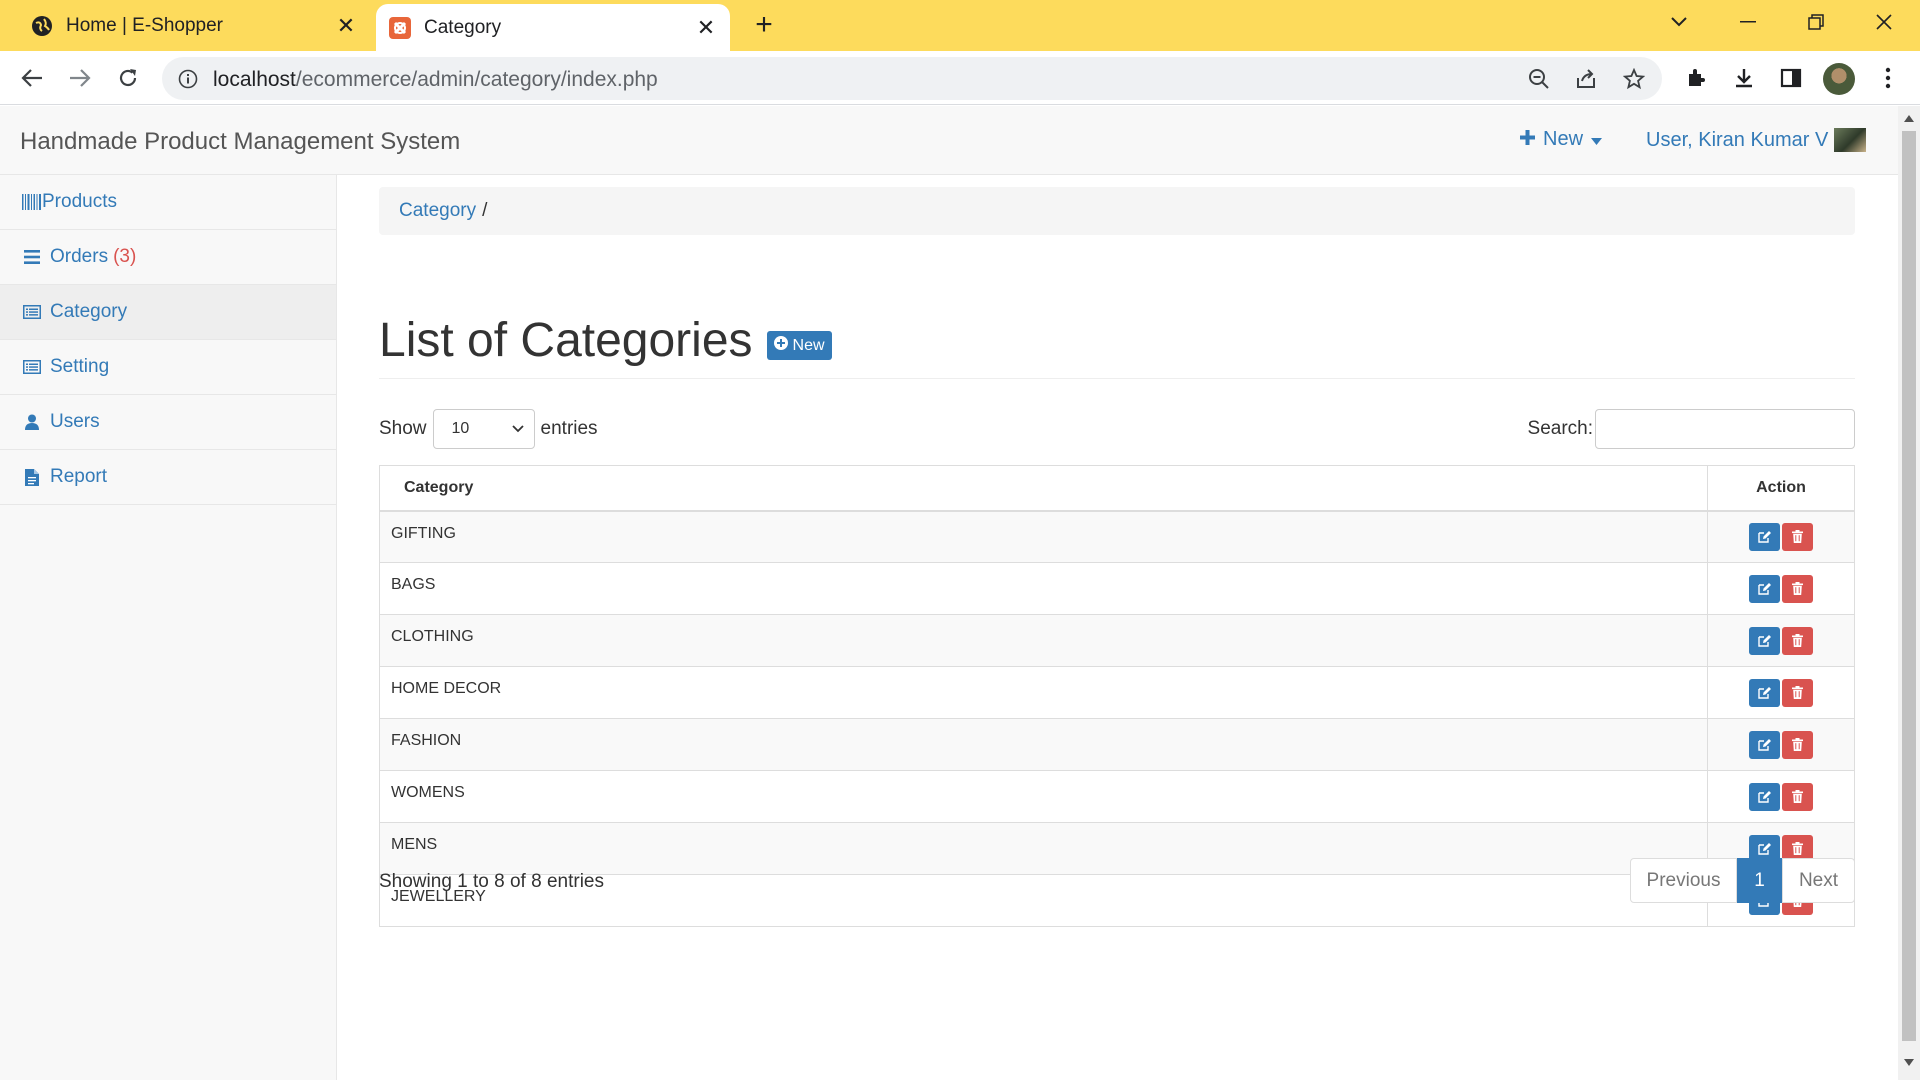  Describe the element at coordinates (1679, 22) in the screenshot. I see `tab-search-chevron-icon` at that location.